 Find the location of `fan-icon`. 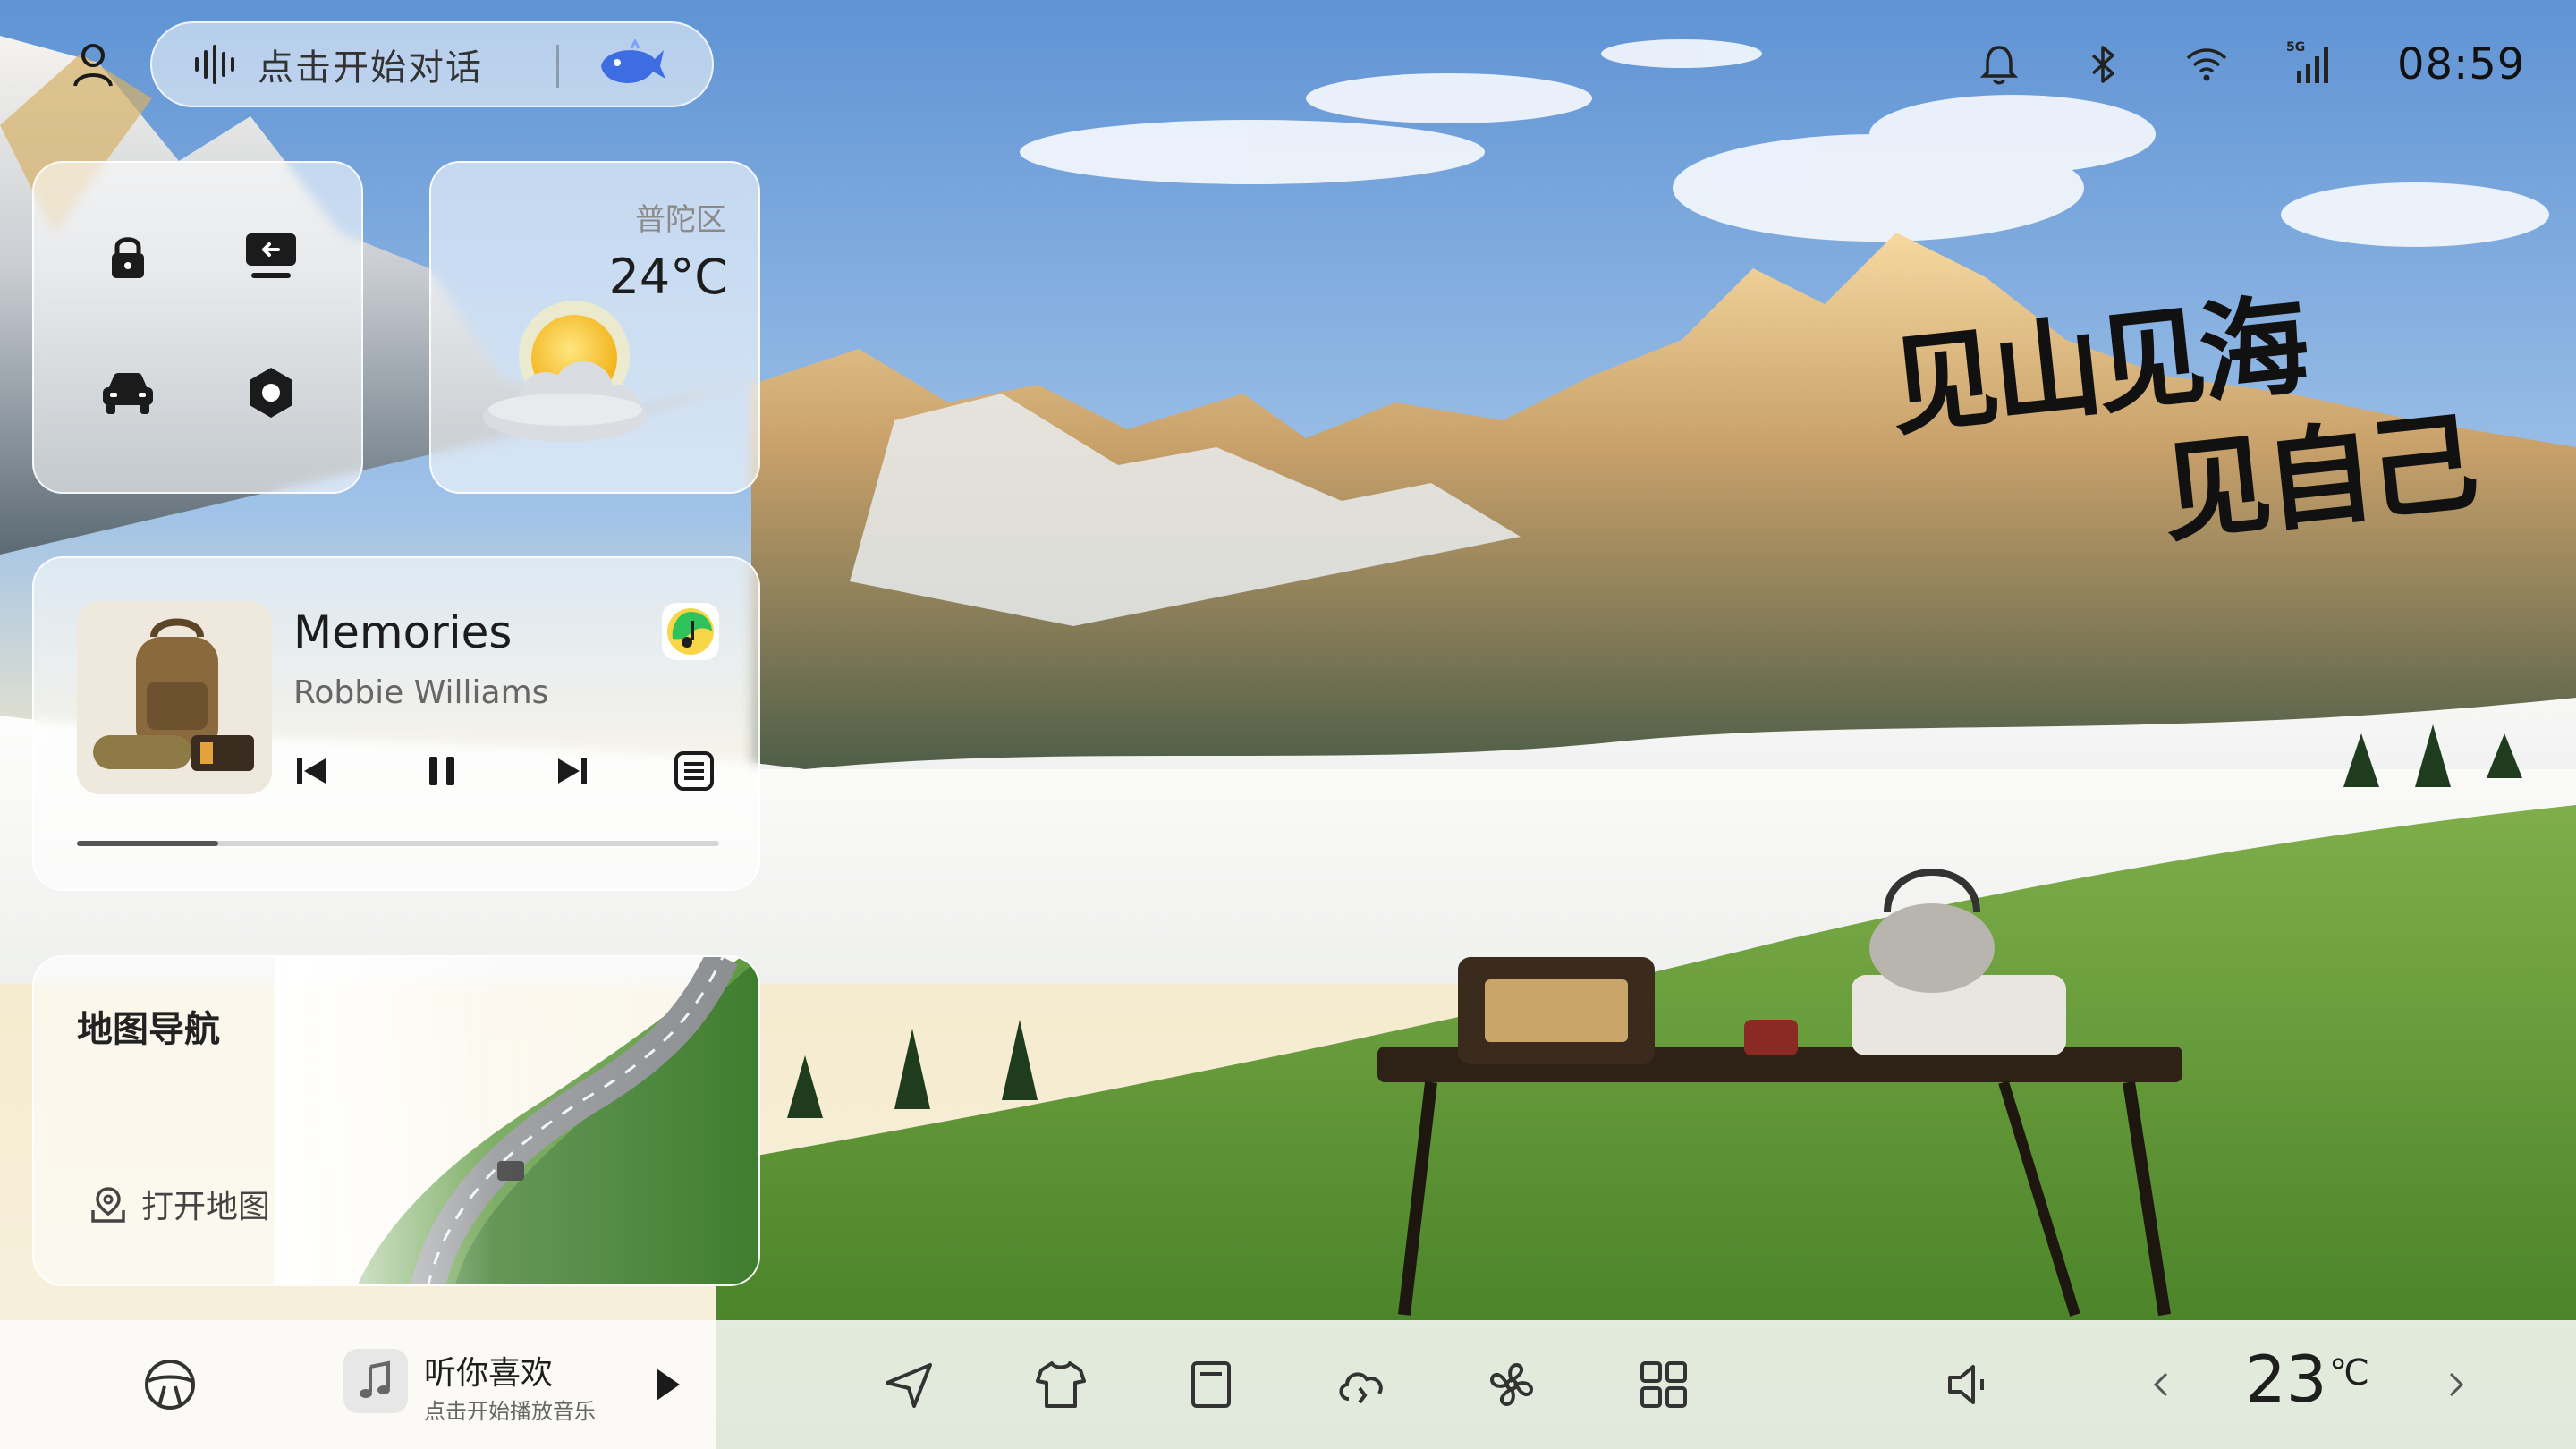

fan-icon is located at coordinates (1511, 1384).